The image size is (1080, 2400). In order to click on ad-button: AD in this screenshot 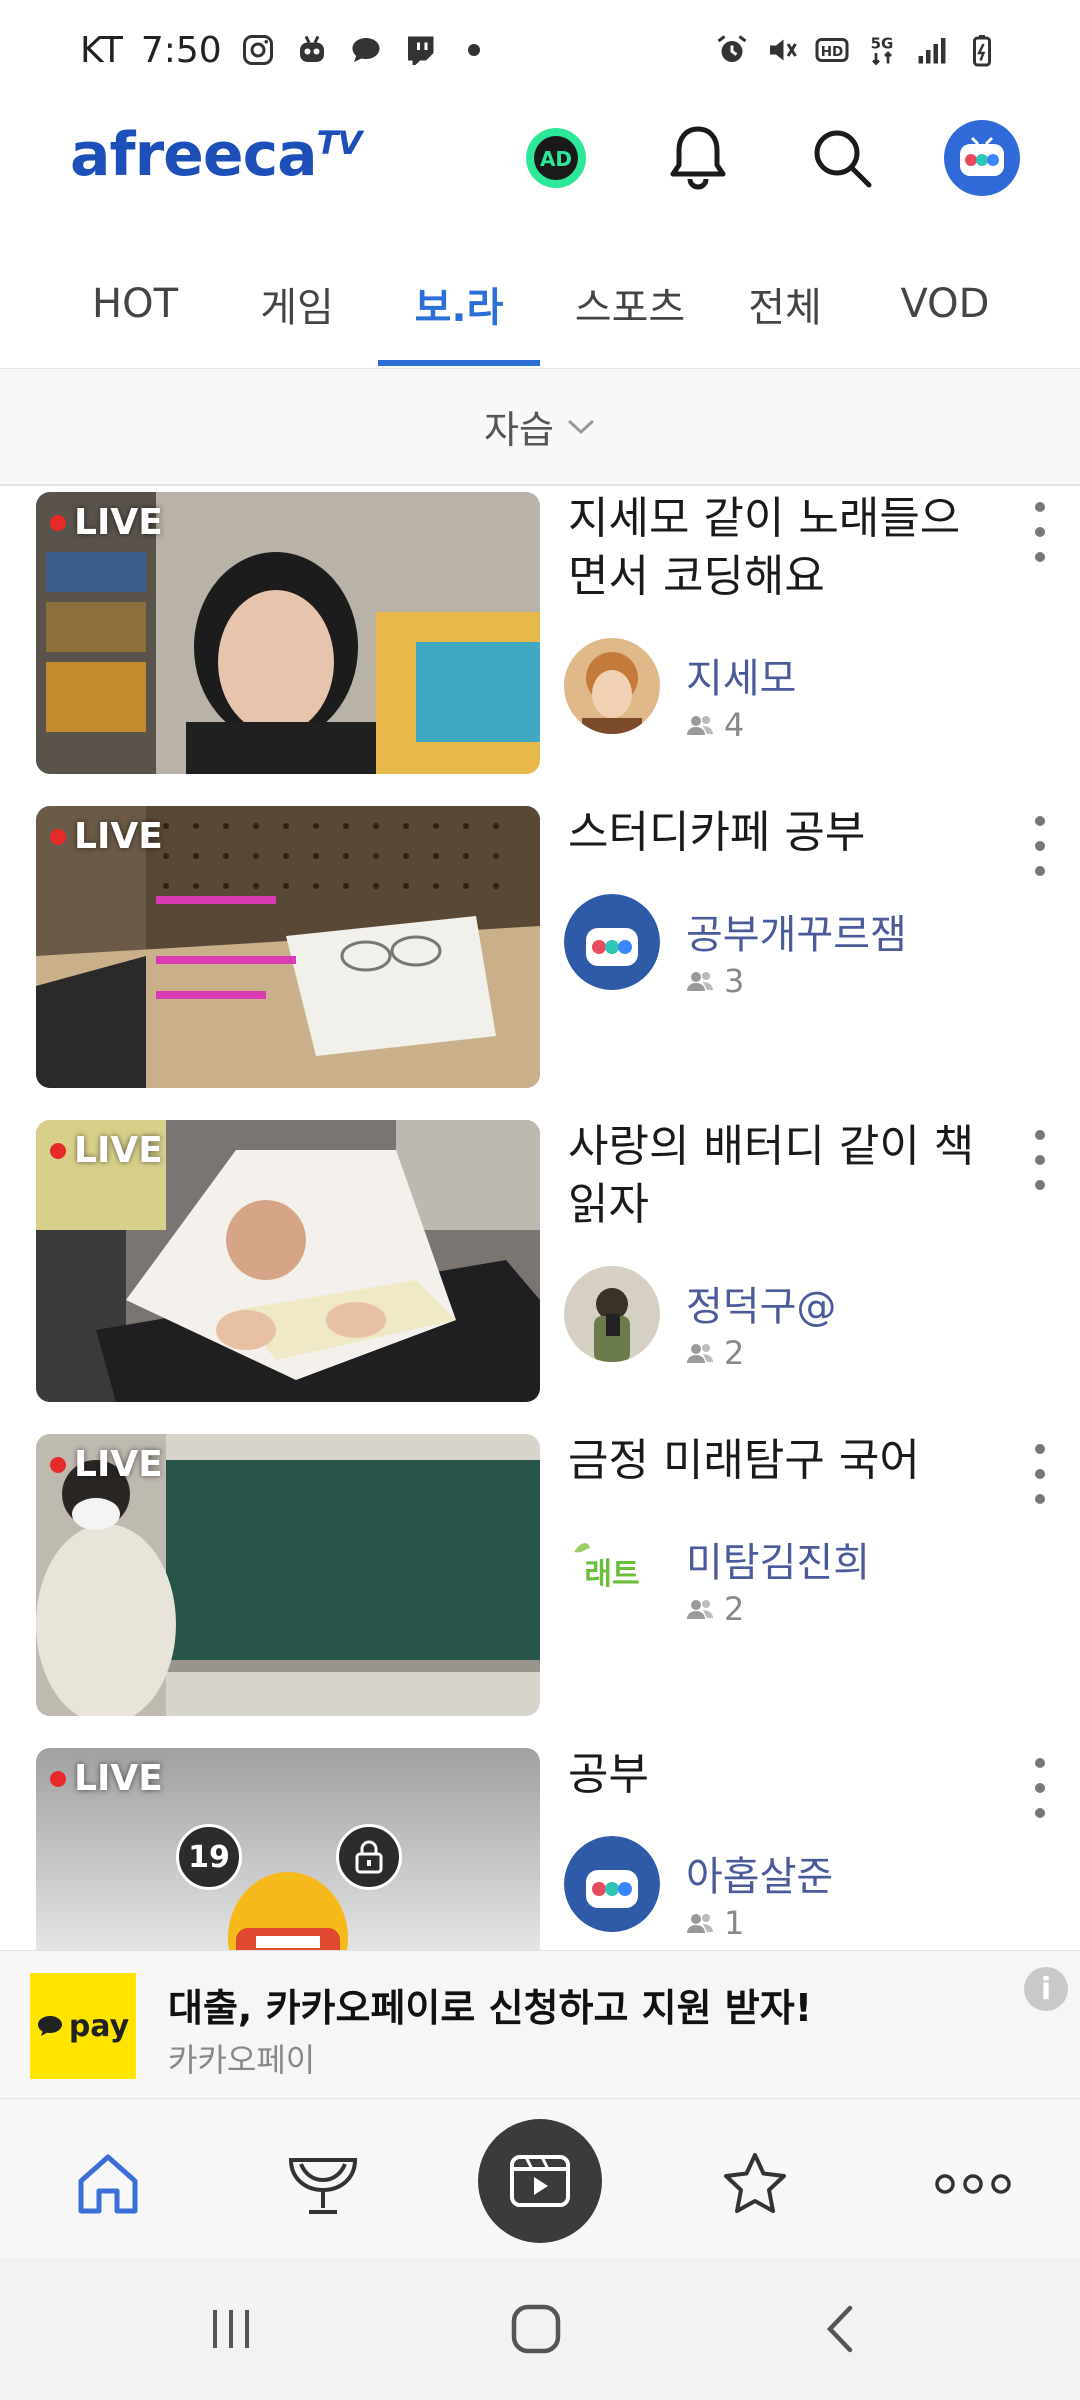, I will do `click(556, 158)`.